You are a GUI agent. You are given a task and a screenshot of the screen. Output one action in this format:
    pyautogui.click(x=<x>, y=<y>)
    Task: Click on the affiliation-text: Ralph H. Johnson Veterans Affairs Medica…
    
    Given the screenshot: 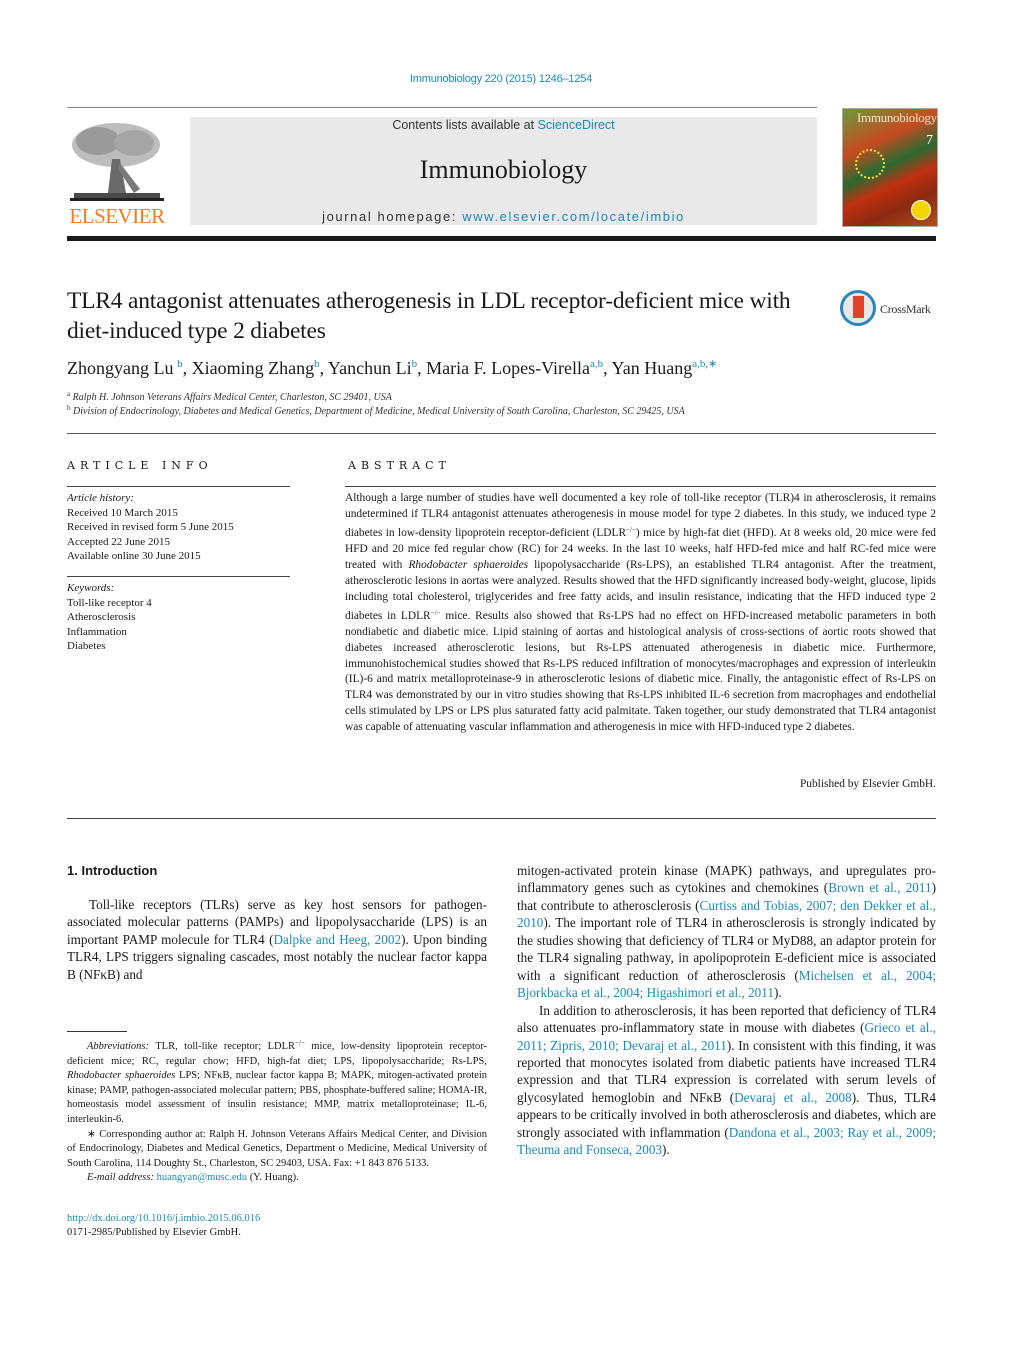 What is the action you would take?
    pyautogui.click(x=232, y=397)
    